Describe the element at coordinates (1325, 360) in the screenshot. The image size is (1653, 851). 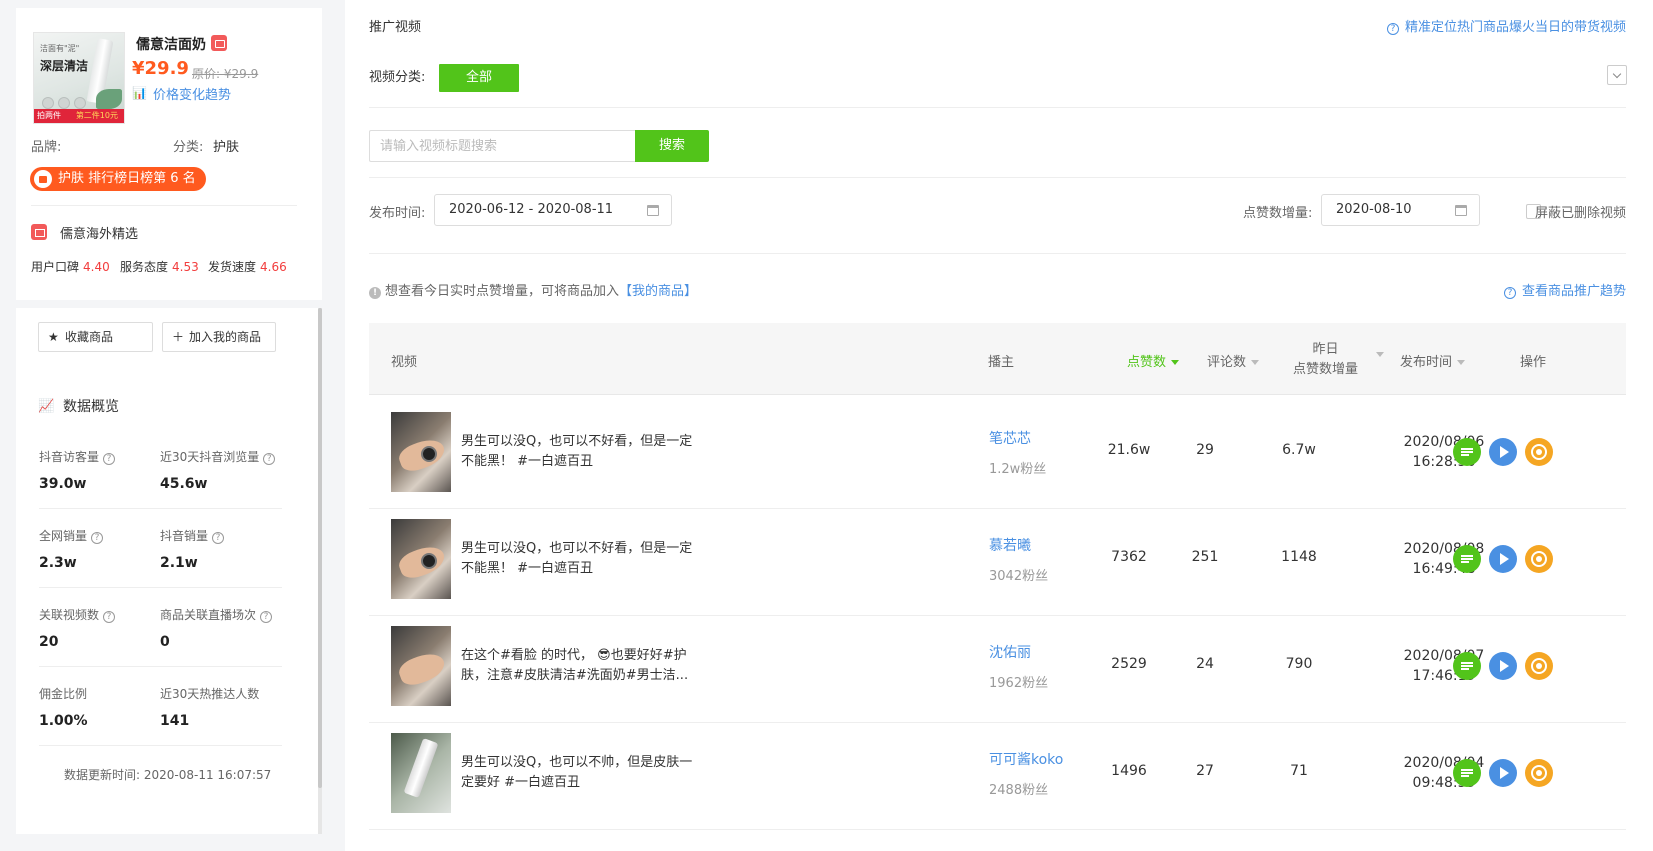
I see `col-yesterday-likes-sort: 昨日 点赞数增量` at that location.